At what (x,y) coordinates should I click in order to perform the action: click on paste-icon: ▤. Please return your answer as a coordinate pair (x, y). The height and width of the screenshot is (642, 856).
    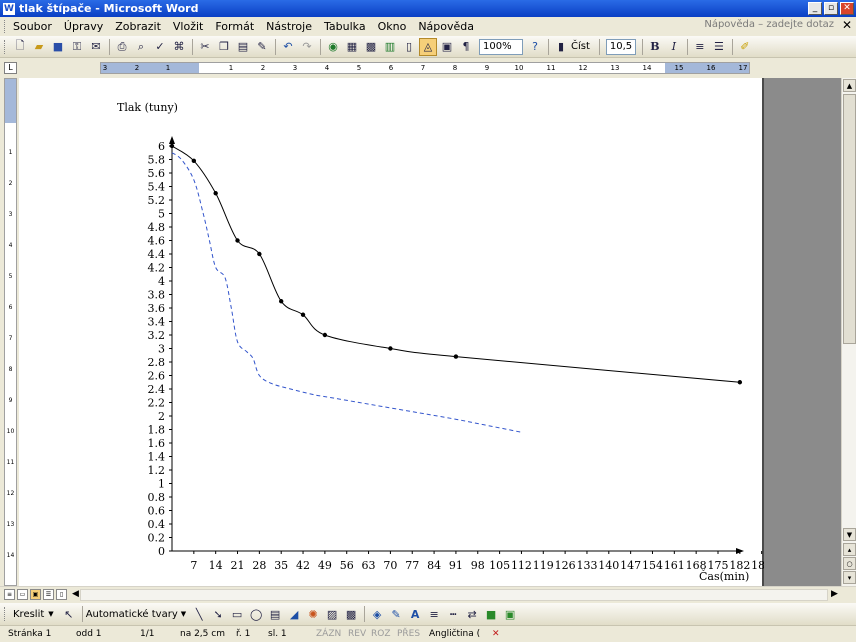
    Looking at the image, I should click on (243, 47).